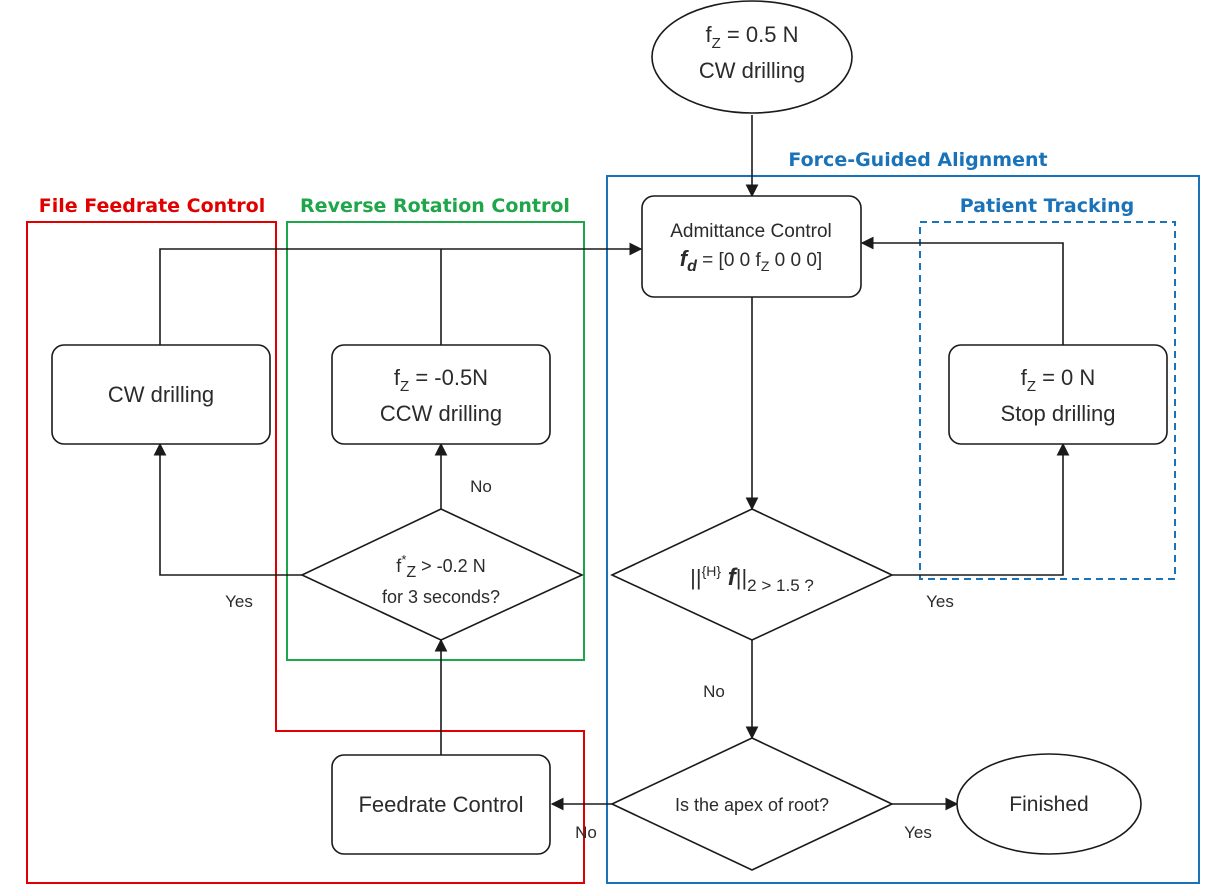 Image resolution: width=1226 pixels, height=886 pixels. Describe the element at coordinates (1058, 413) in the screenshot. I see `stop-drilling-label: Stop drilling` at that location.